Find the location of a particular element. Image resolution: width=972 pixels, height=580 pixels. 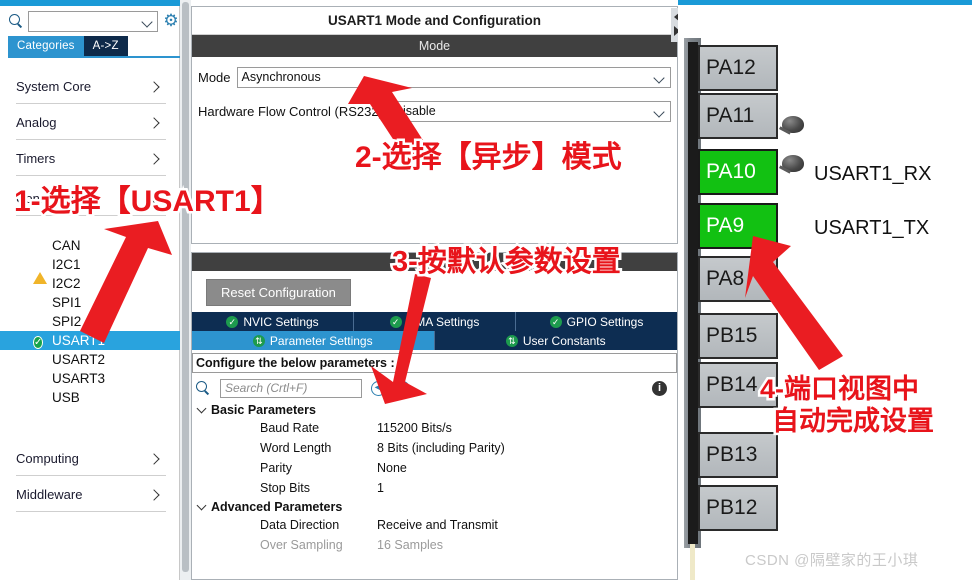

sidebar-group-label: Middleware is located at coordinates (49, 494).